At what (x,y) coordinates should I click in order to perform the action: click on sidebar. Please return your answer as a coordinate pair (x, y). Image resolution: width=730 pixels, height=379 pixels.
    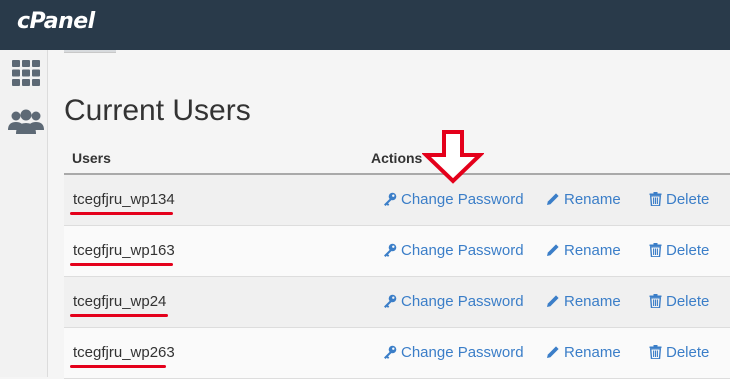
    Looking at the image, I should click on (24, 213).